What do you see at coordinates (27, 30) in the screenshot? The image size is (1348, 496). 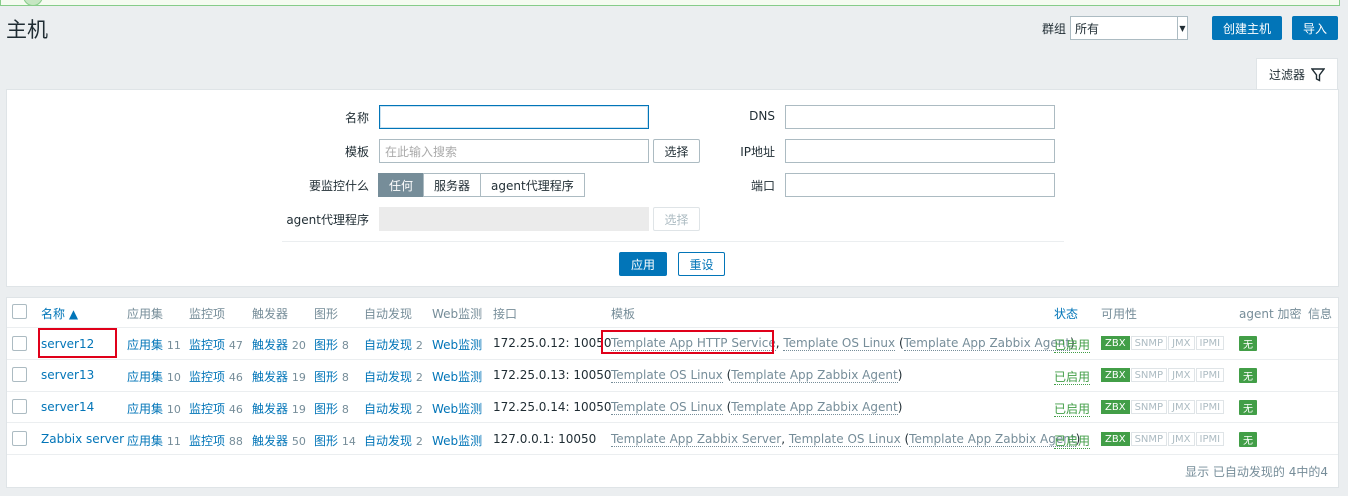 I see `page-title: 主机` at bounding box center [27, 30].